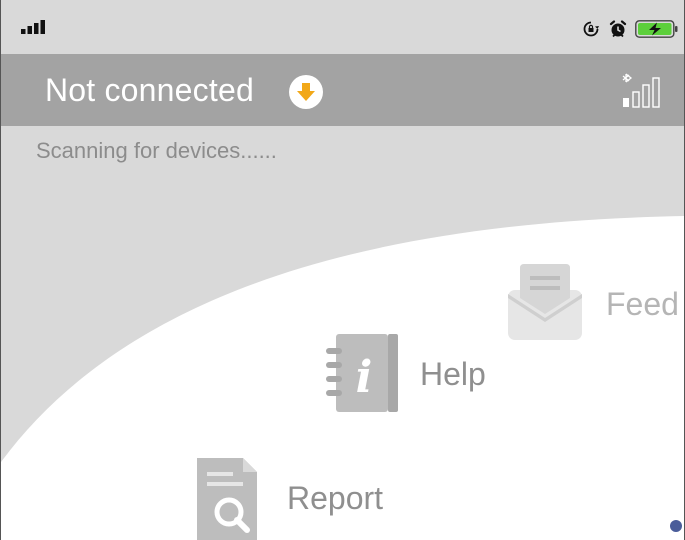 Image resolution: width=685 pixels, height=540 pixels. I want to click on info-notebook-icon: i, so click(362, 373).